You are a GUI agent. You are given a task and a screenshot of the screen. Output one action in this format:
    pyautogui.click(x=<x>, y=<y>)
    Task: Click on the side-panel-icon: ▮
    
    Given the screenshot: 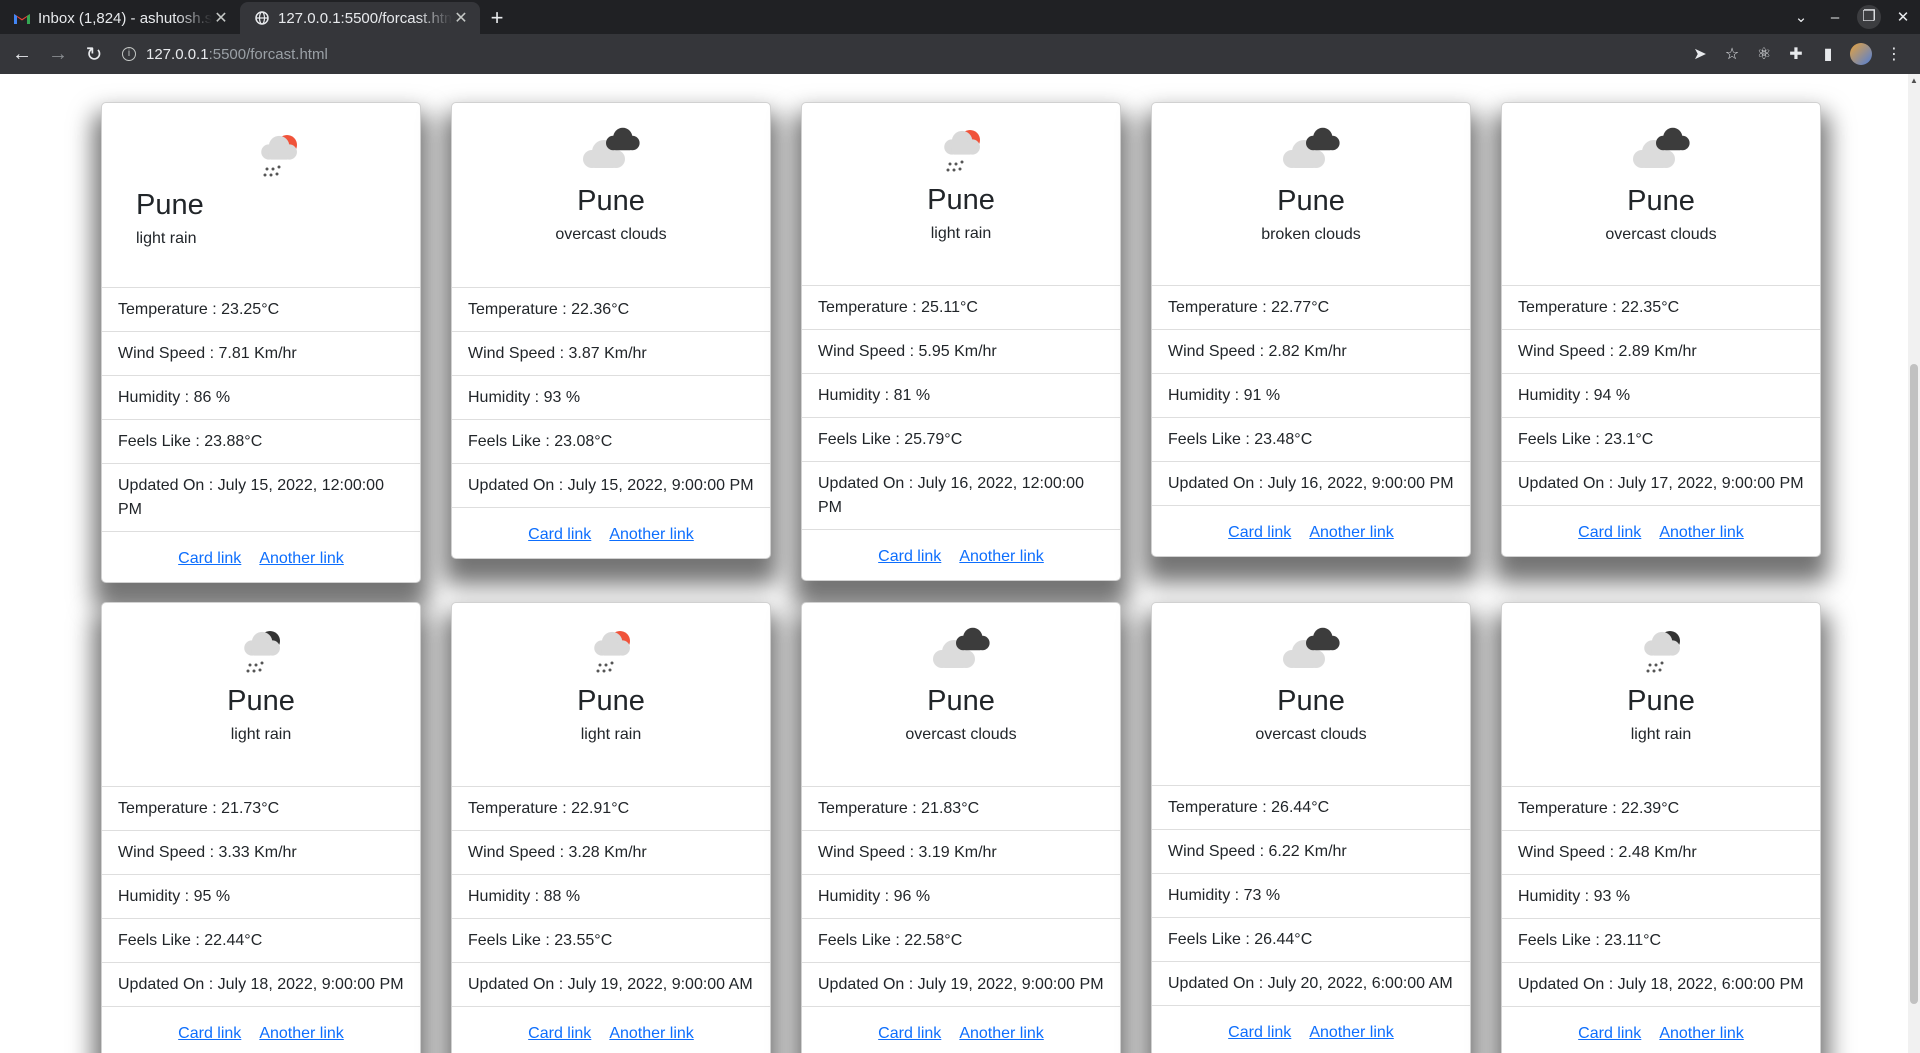 What is the action you would take?
    pyautogui.click(x=1828, y=54)
    